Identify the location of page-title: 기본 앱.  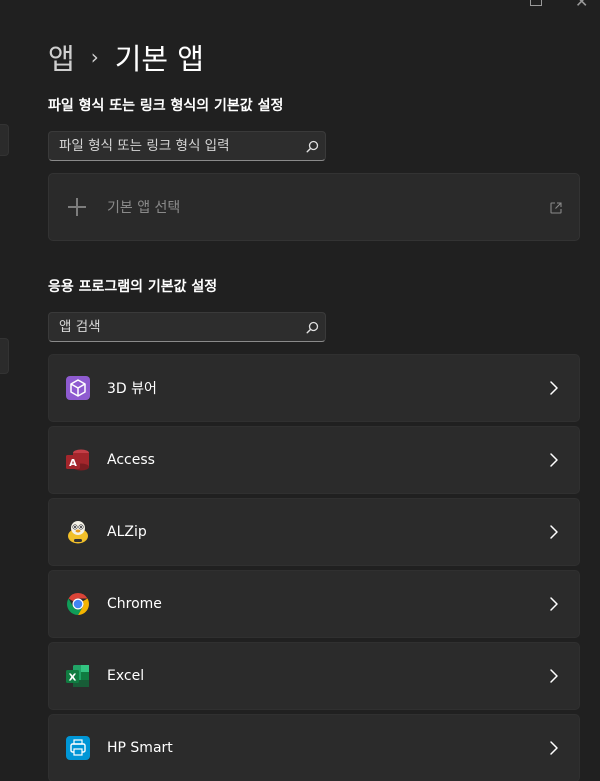
(159, 59).